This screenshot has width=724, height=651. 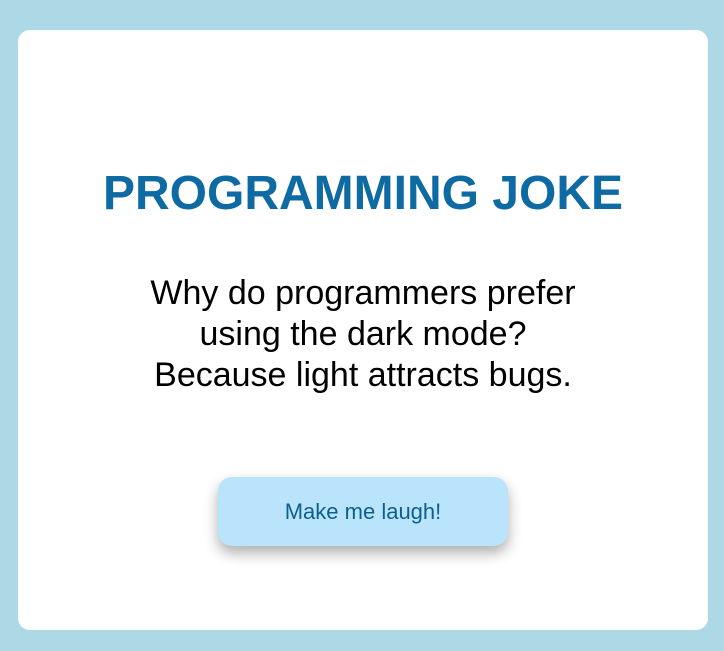 What do you see at coordinates (363, 511) in the screenshot?
I see `make-me-laugh-button: Make me laugh!` at bounding box center [363, 511].